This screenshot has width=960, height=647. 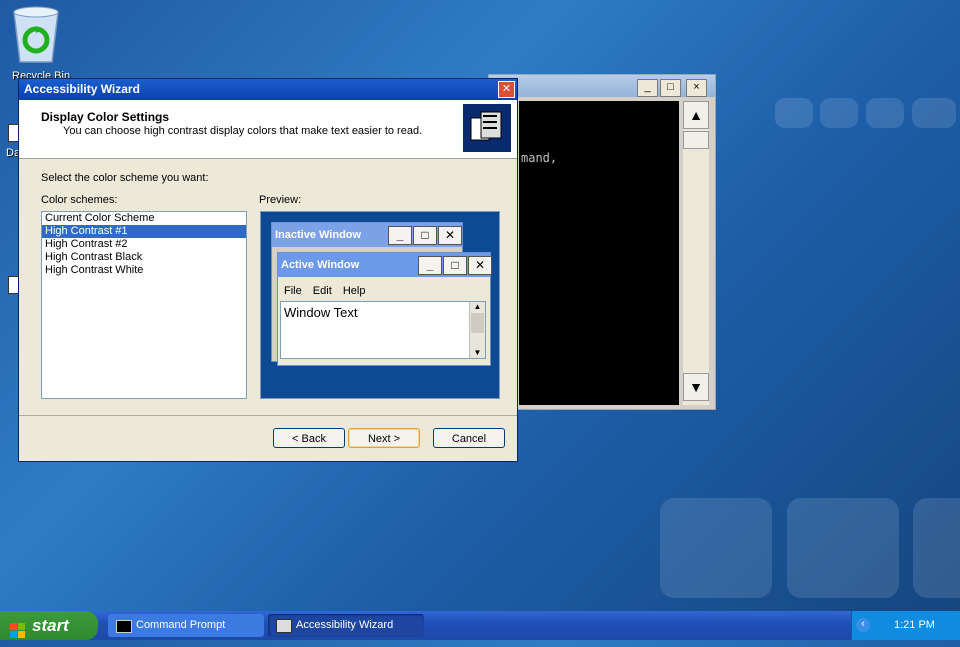 What do you see at coordinates (385, 265) in the screenshot?
I see `active-titlebar: Active Window _ □ ✕` at bounding box center [385, 265].